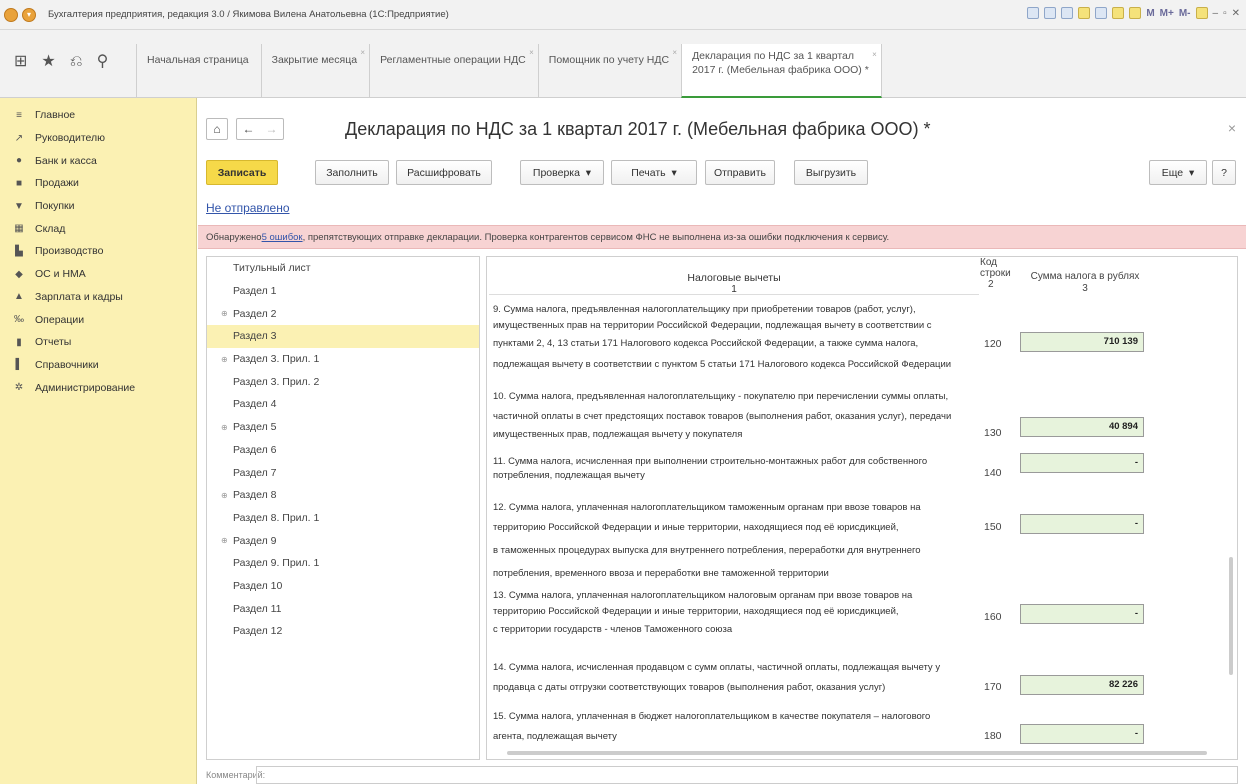 This screenshot has width=1246, height=784. Describe the element at coordinates (98, 206) in the screenshot. I see `sidebar-item-purchases: ▼ Покупки` at that location.